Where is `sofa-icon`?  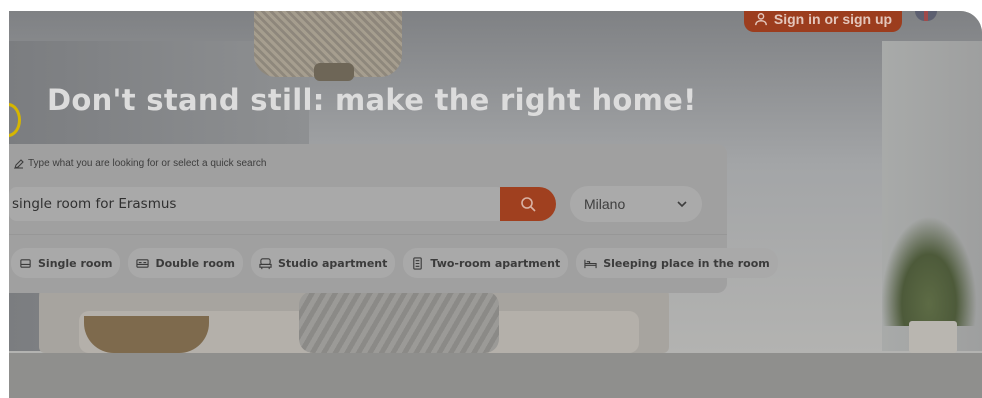 sofa-icon is located at coordinates (265, 263).